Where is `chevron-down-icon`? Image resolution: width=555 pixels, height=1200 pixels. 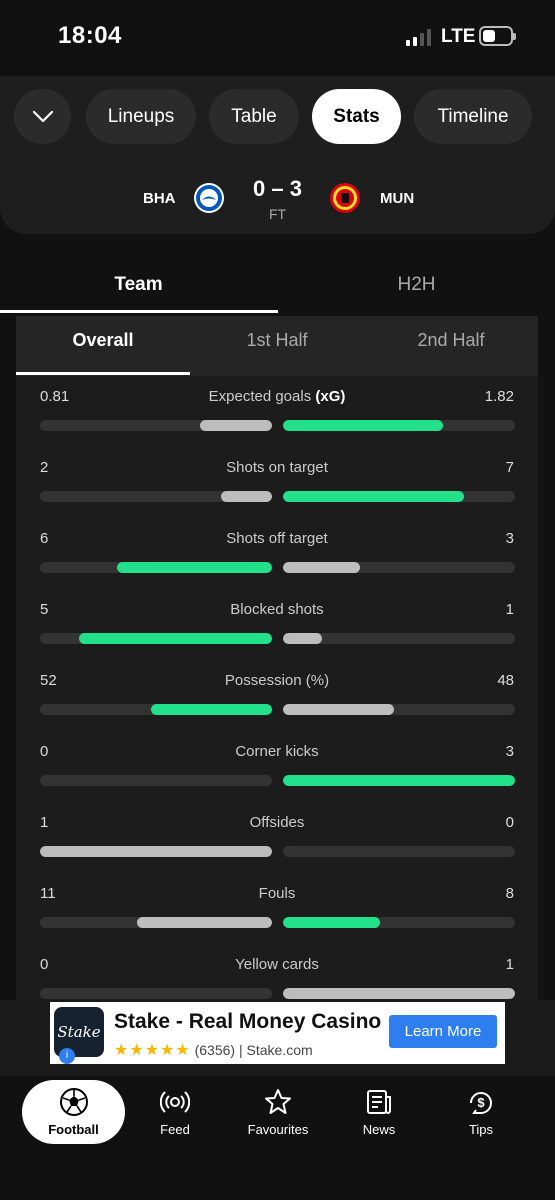
chevron-down-icon is located at coordinates (42, 116).